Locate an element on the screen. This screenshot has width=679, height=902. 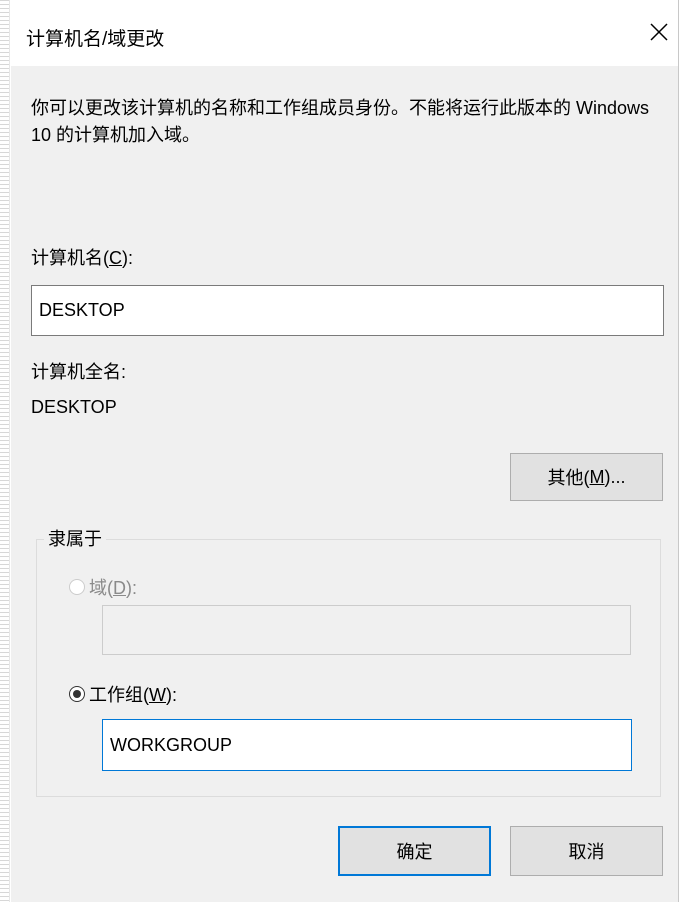
full-computer-name-label: 计算机全名: is located at coordinates (79, 372).